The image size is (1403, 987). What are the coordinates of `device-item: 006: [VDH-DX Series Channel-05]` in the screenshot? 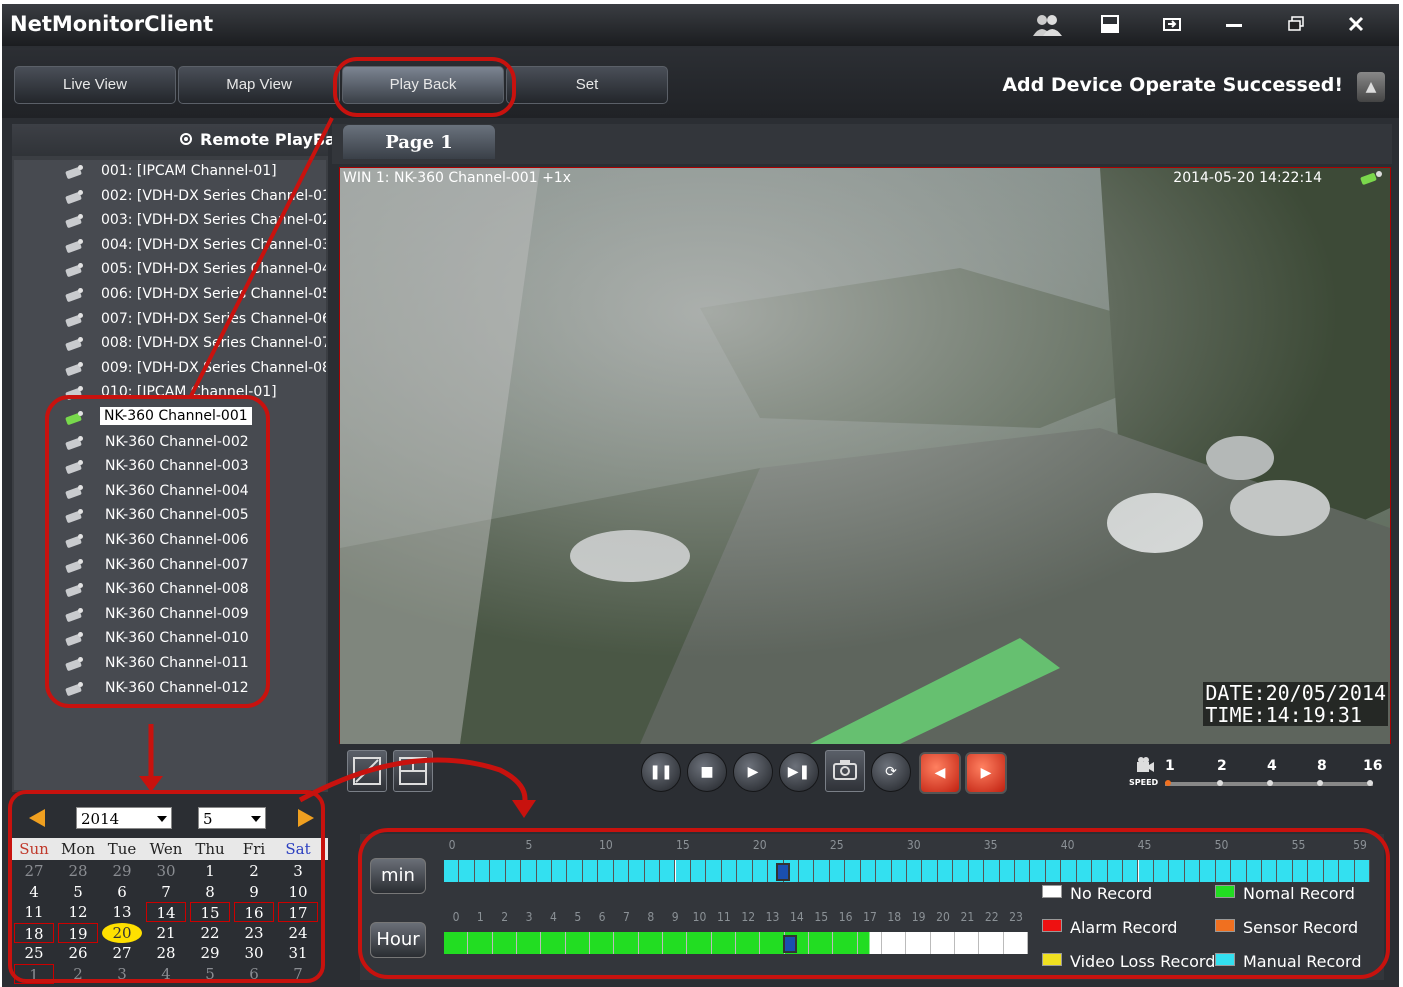 It's located at (170, 296).